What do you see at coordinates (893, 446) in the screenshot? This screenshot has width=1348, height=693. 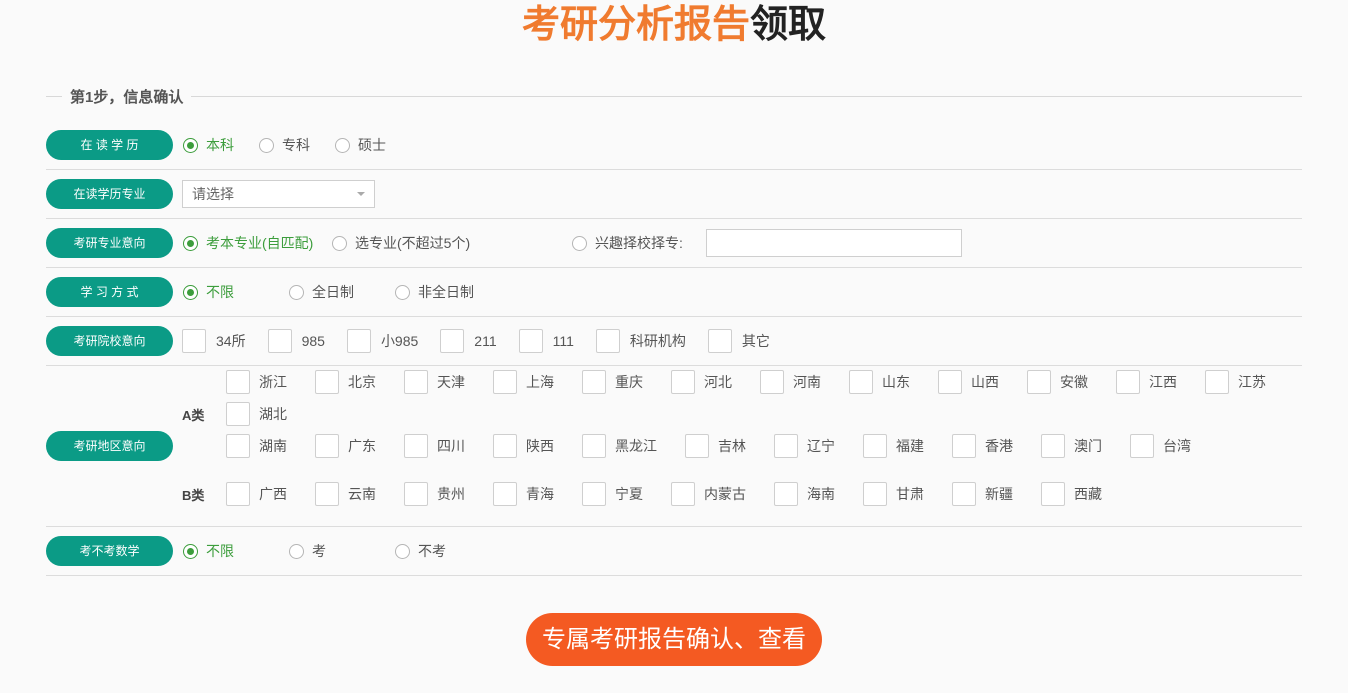 I see `region-checkbox-item: 福建` at bounding box center [893, 446].